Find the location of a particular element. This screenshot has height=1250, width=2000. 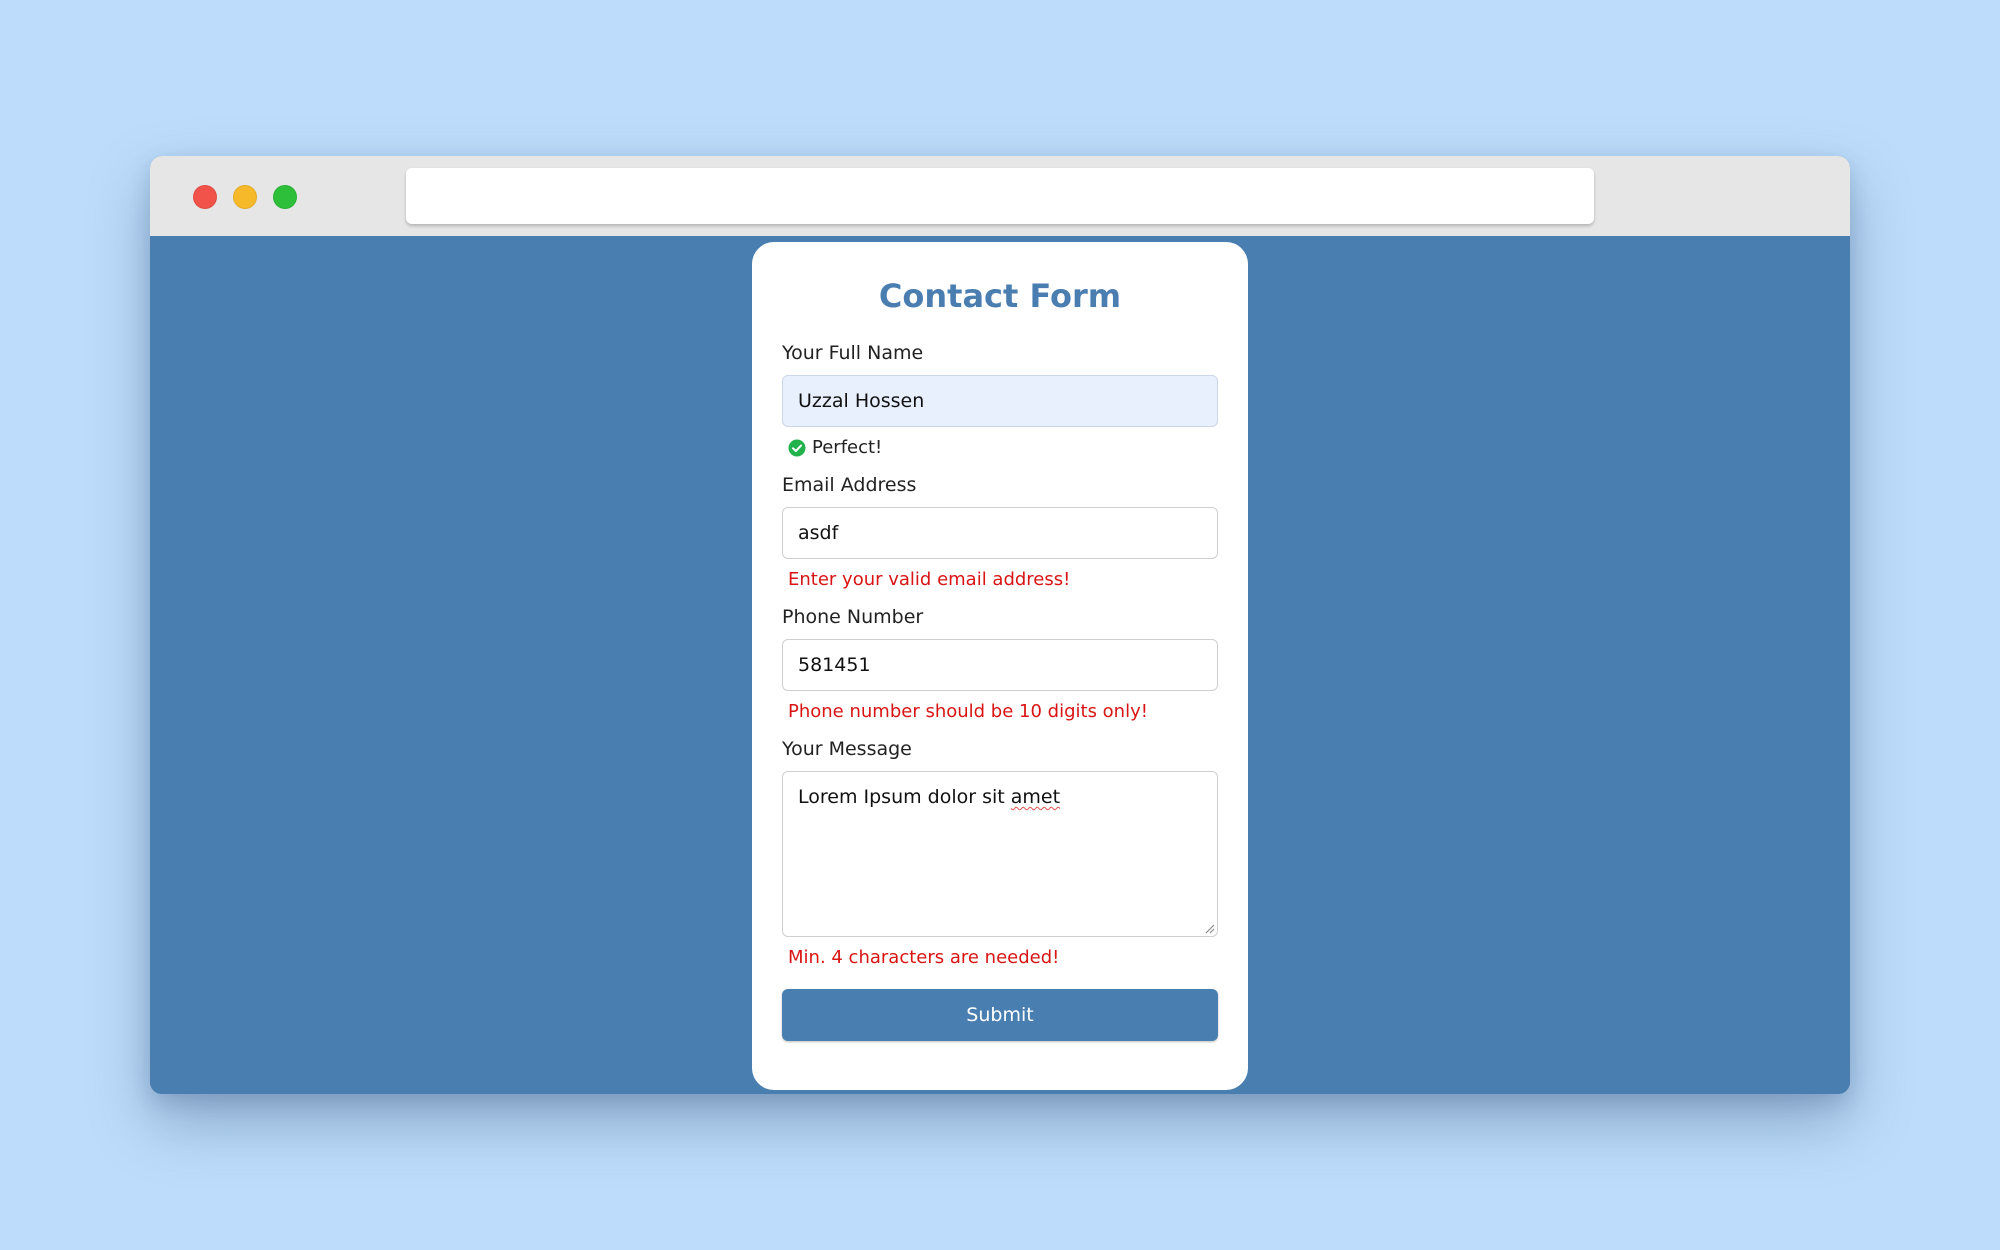

name-validation-text: Perfect! is located at coordinates (847, 447).